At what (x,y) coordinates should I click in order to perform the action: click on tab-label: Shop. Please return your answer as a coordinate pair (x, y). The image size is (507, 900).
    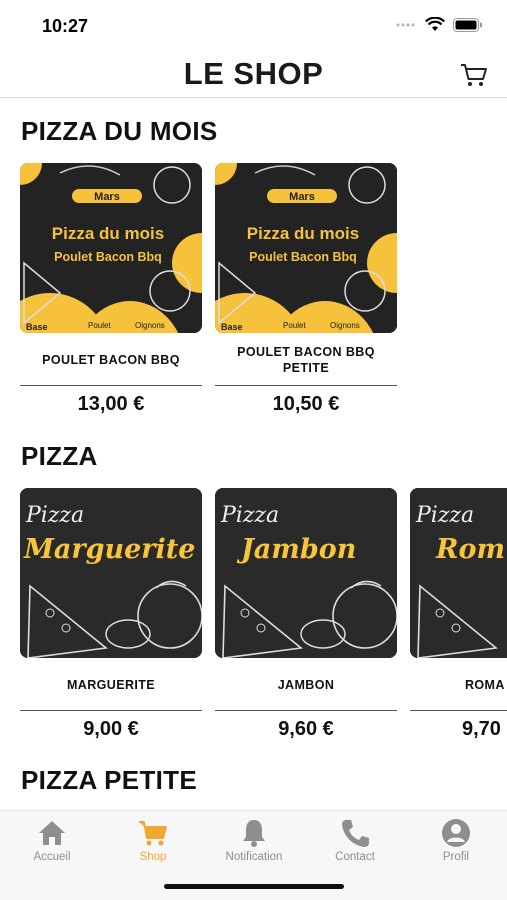
    Looking at the image, I should click on (153, 857).